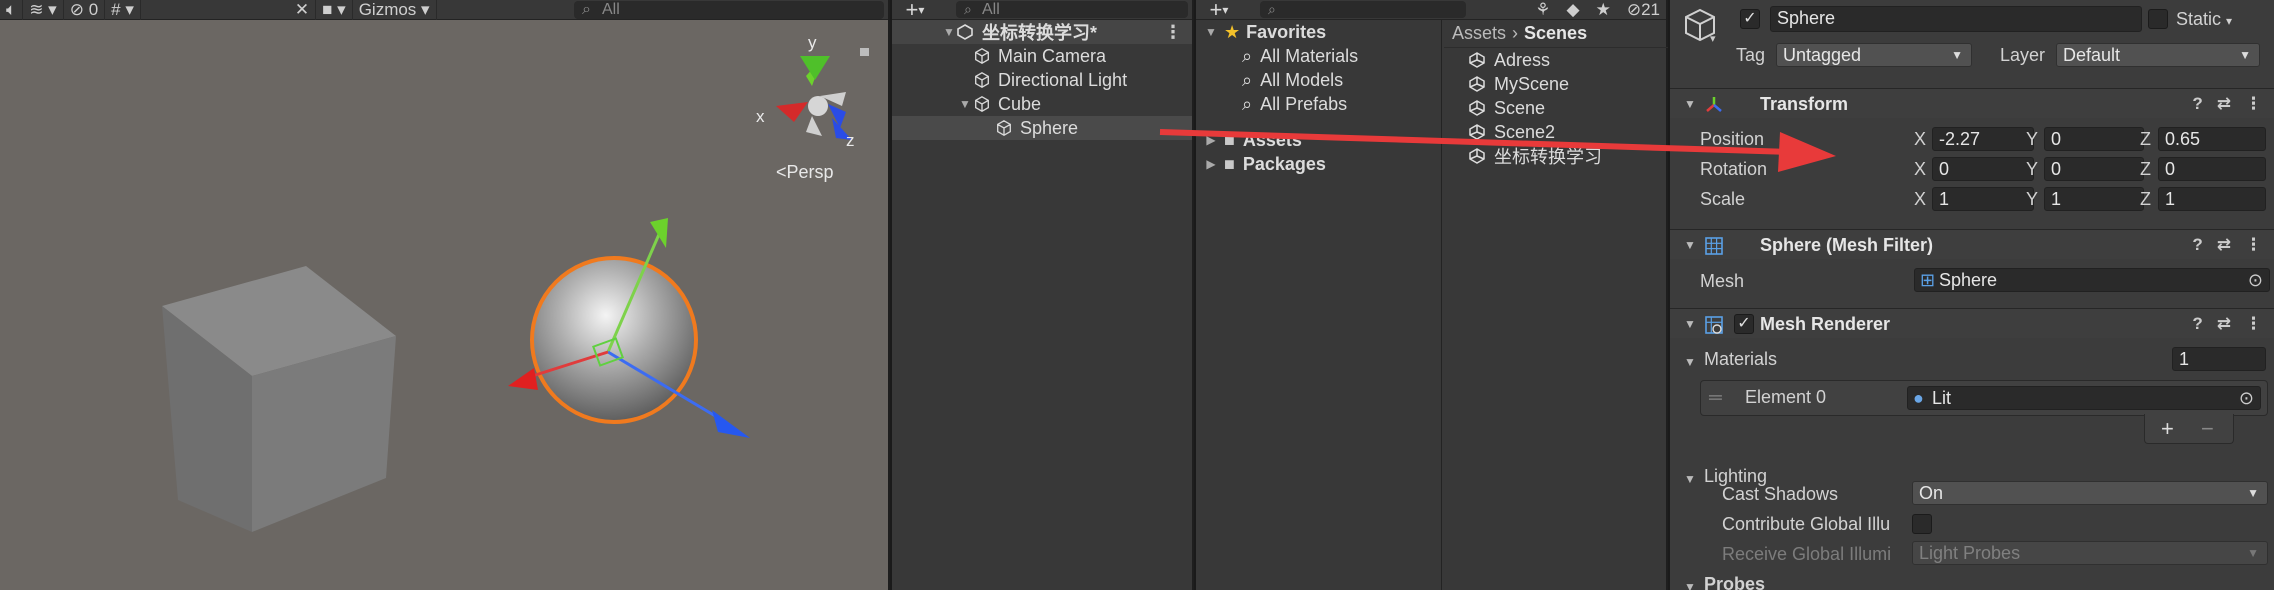 This screenshot has height=590, width=2274. I want to click on position-y-field: 0, so click(2094, 139).